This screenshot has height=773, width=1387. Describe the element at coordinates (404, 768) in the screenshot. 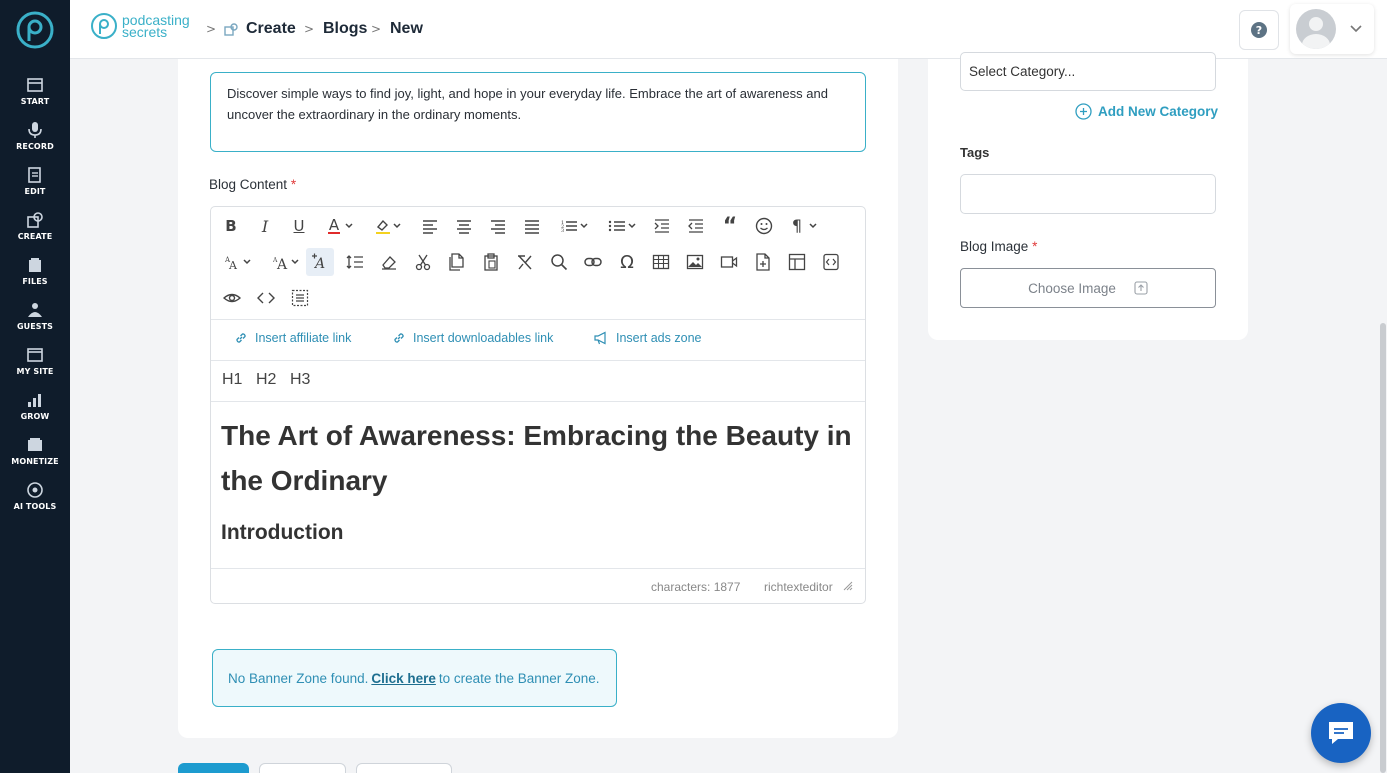

I see `tertiary-button` at that location.